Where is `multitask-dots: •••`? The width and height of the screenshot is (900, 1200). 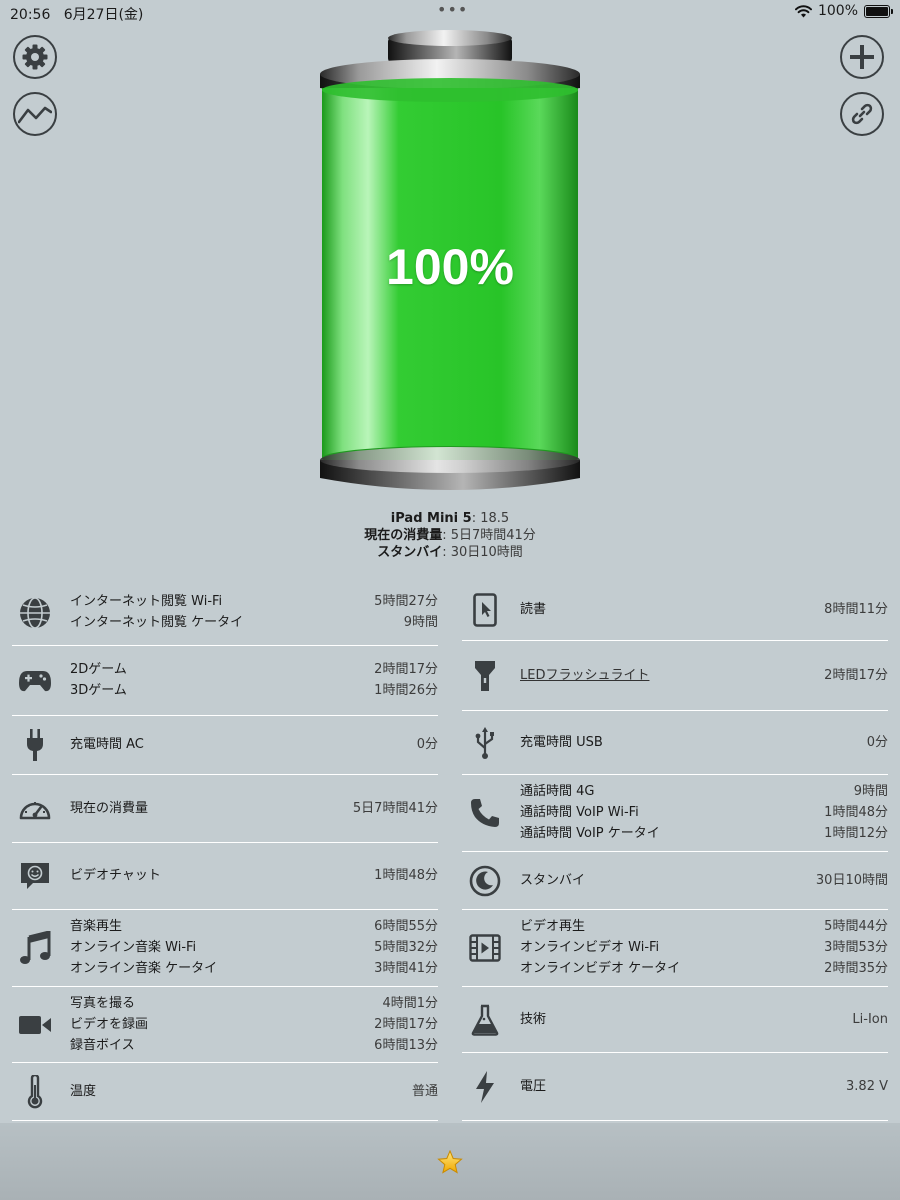 multitask-dots: ••• is located at coordinates (452, 9).